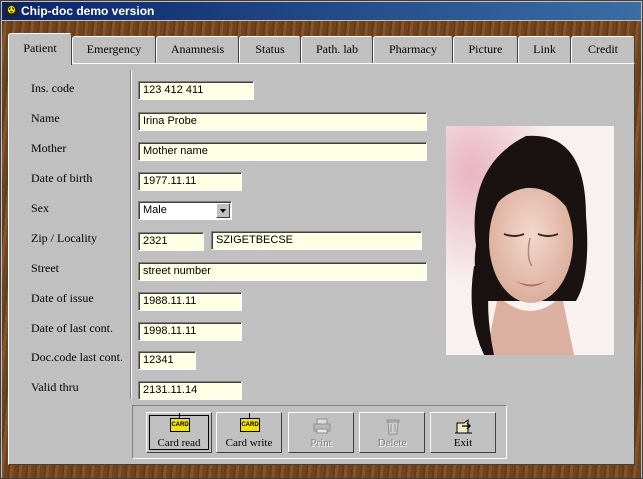 This screenshot has width=643, height=479. Describe the element at coordinates (45, 268) in the screenshot. I see `street-label: Street` at that location.